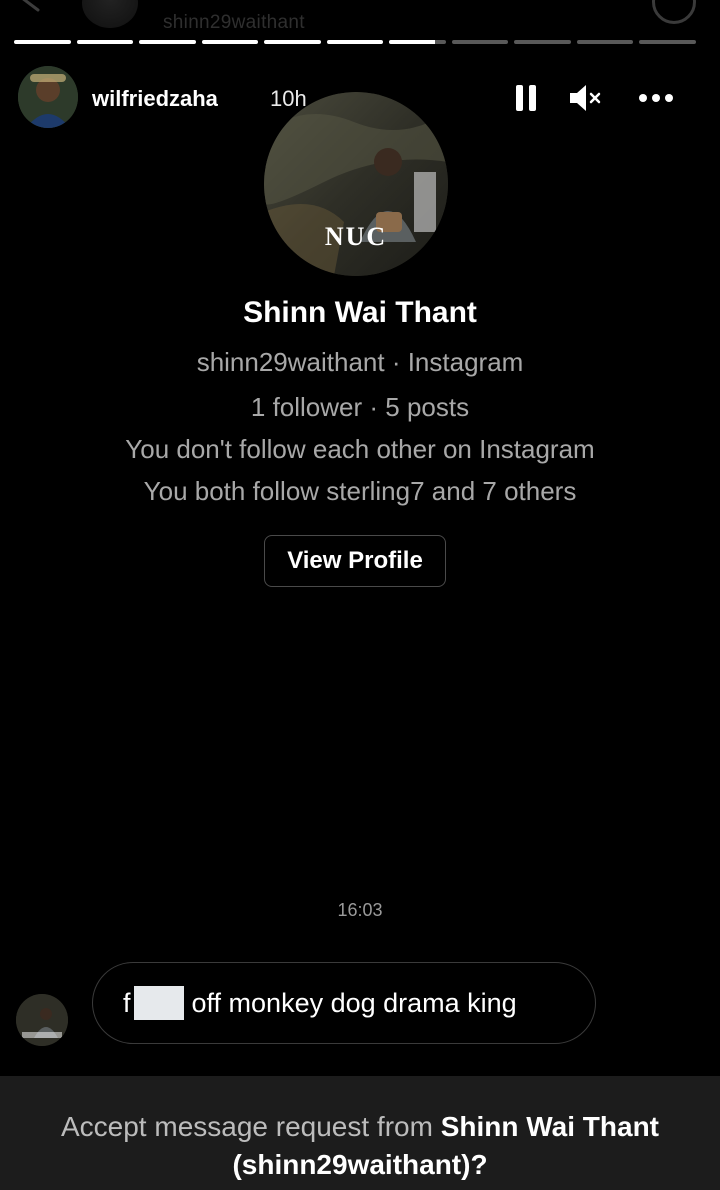  I want to click on profile-picture: NUC, so click(356, 184).